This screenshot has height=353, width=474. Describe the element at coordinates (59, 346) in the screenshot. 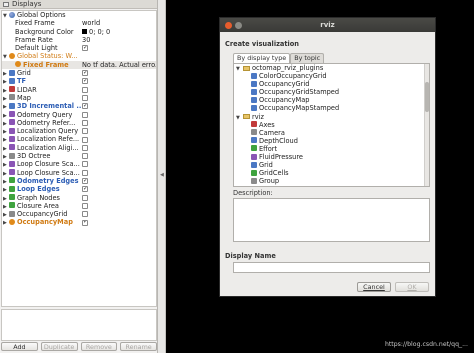

I see `duplicate-button: Duplicate` at that location.